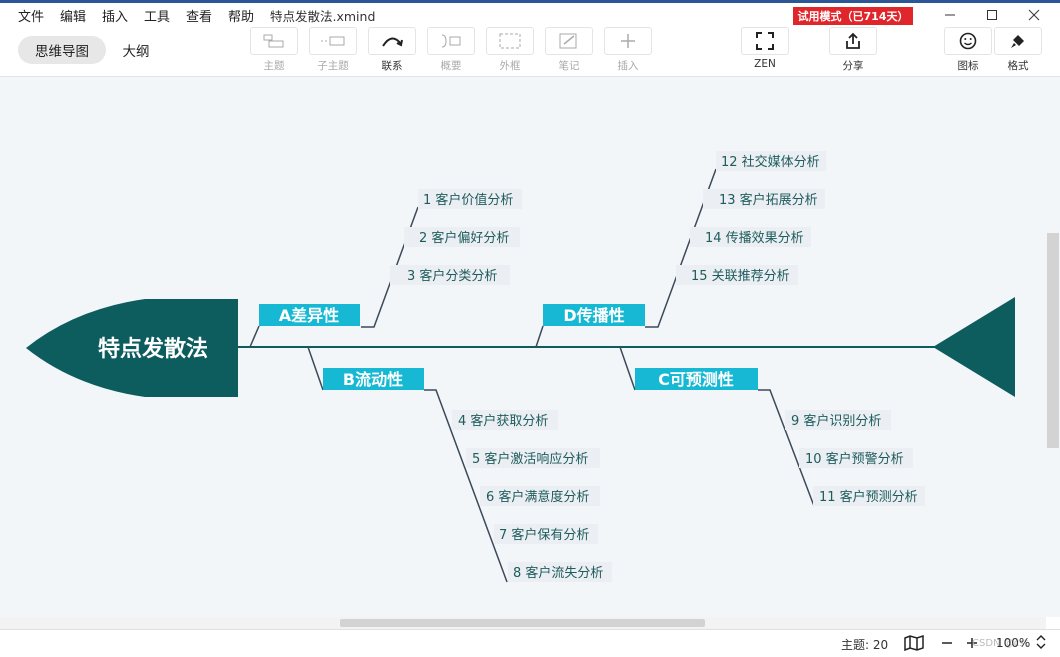 Image resolution: width=1060 pixels, height=657 pixels. I want to click on item-c9-label: 9 客户识别分析, so click(836, 421).